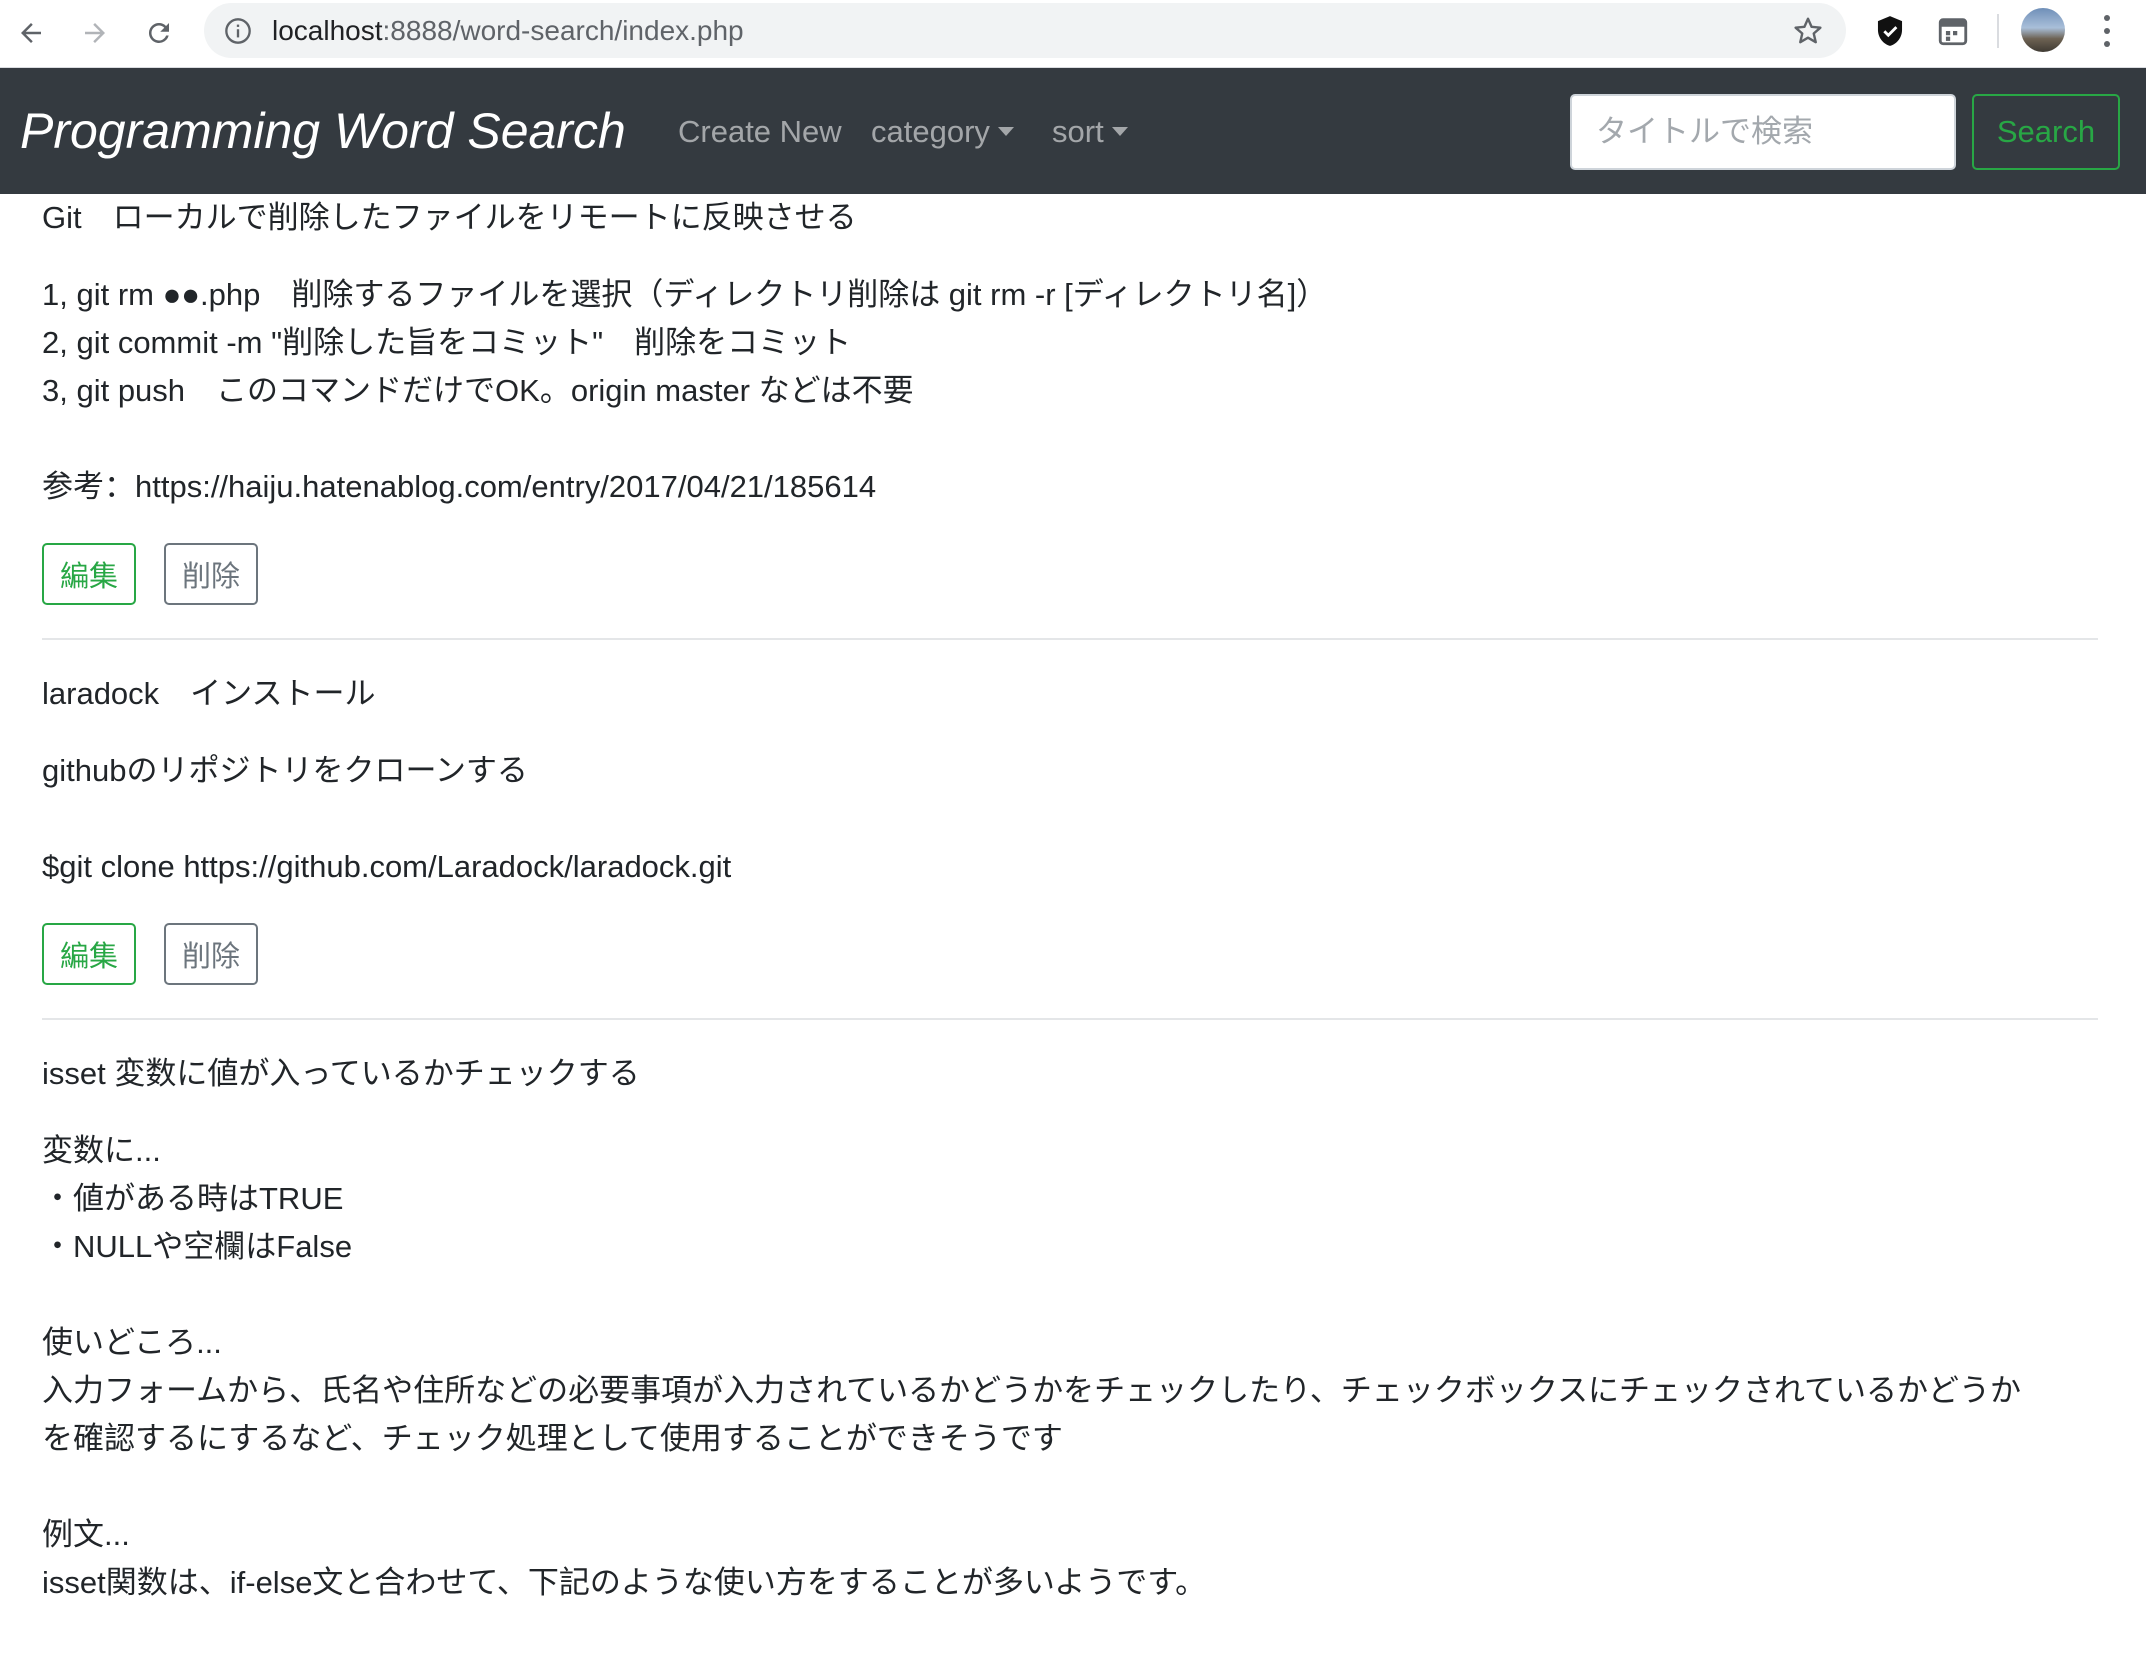 The width and height of the screenshot is (2146, 1654). I want to click on title-search-input, so click(1763, 132).